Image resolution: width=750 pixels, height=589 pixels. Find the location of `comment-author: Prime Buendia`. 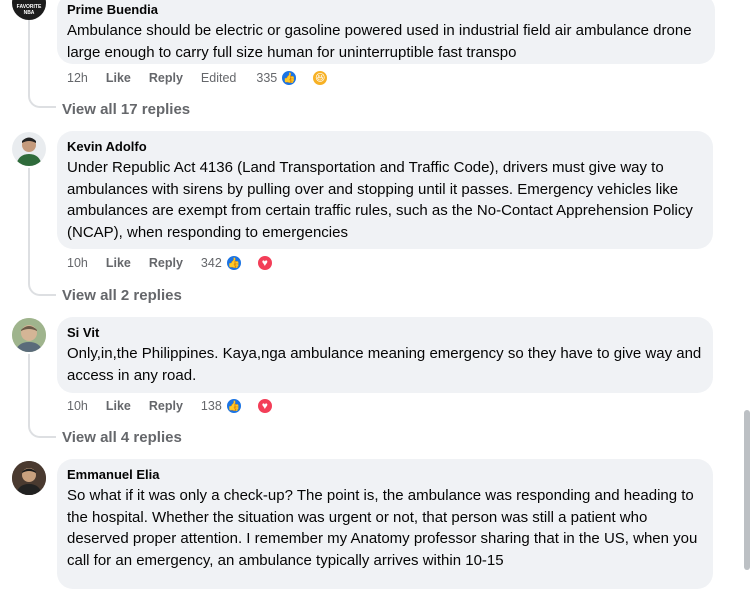

comment-author: Prime Buendia is located at coordinates (386, 10).